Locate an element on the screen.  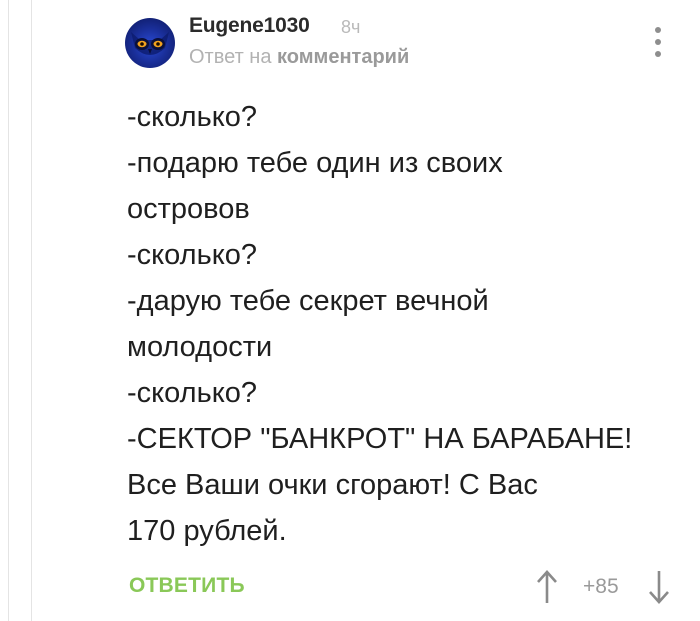
reply-target-link: комментарий is located at coordinates (343, 57).